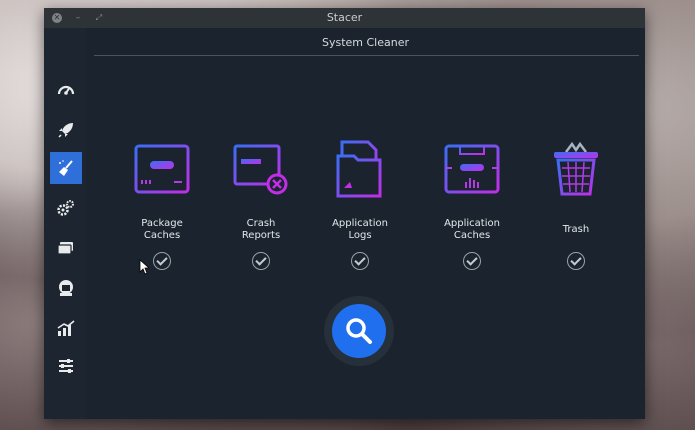 The image size is (695, 430). What do you see at coordinates (576, 229) in the screenshot?
I see `category-label: Trash` at bounding box center [576, 229].